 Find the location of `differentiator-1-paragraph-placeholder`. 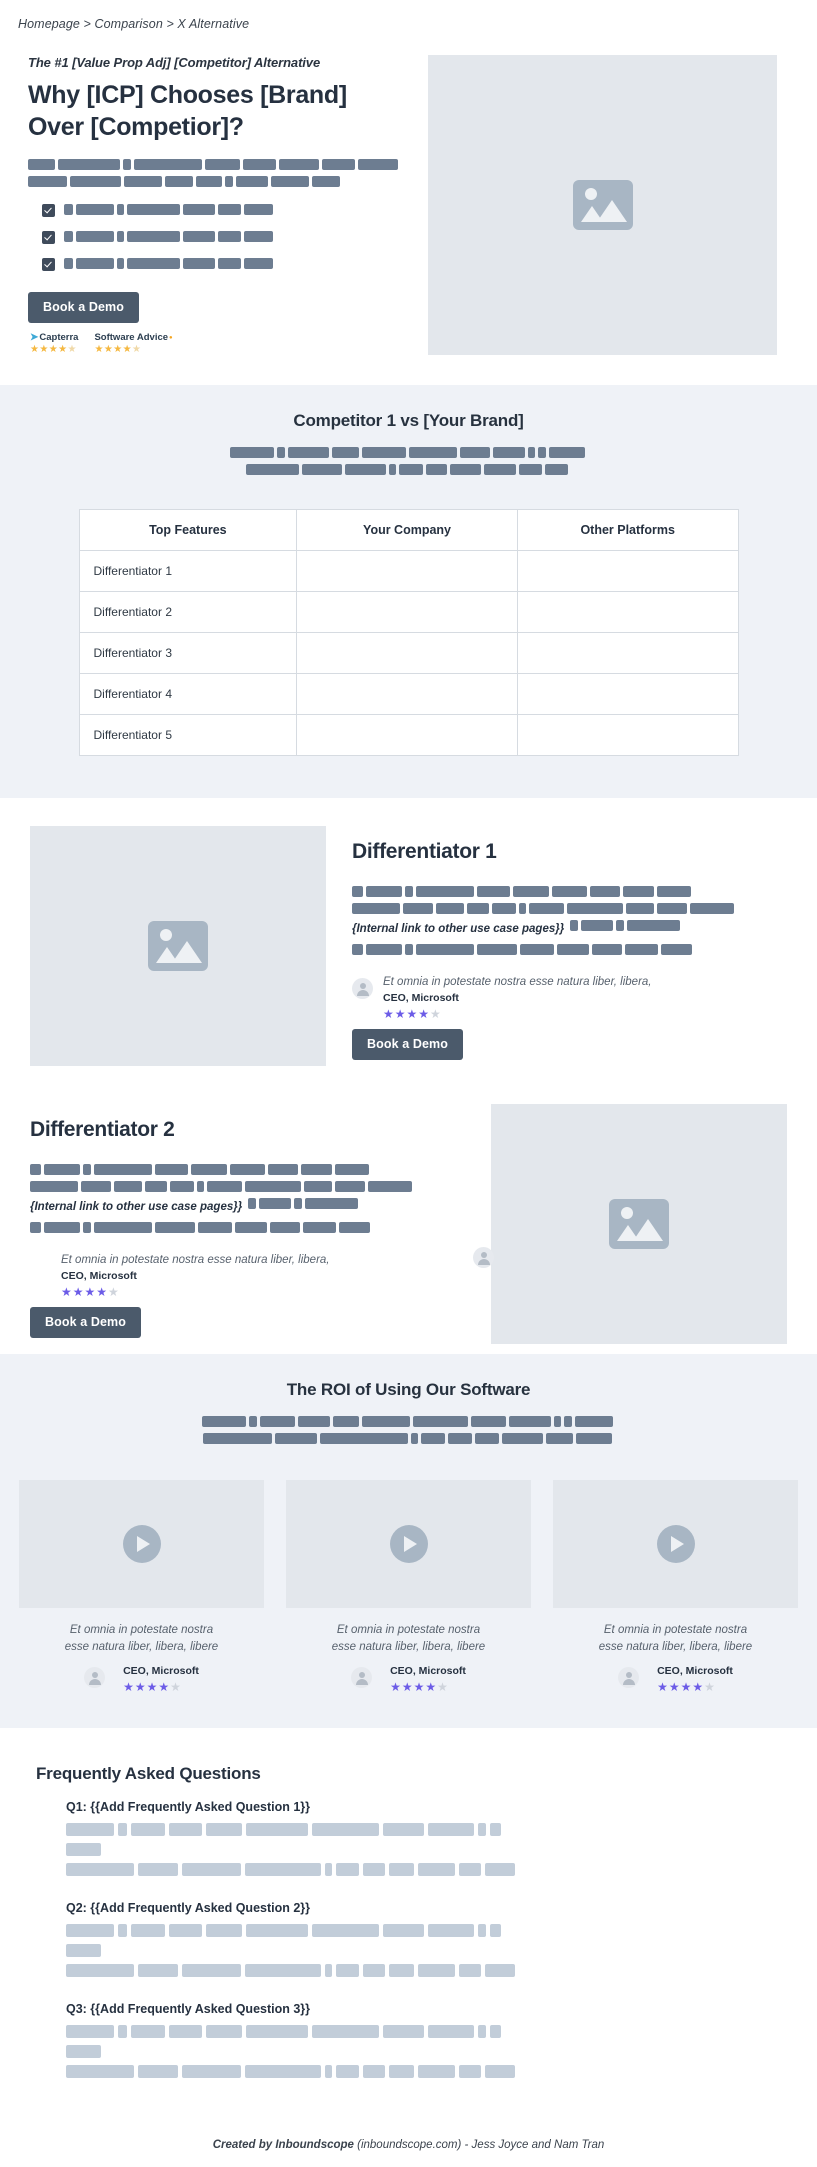

differentiator-1-paragraph-placeholder is located at coordinates (569, 903).